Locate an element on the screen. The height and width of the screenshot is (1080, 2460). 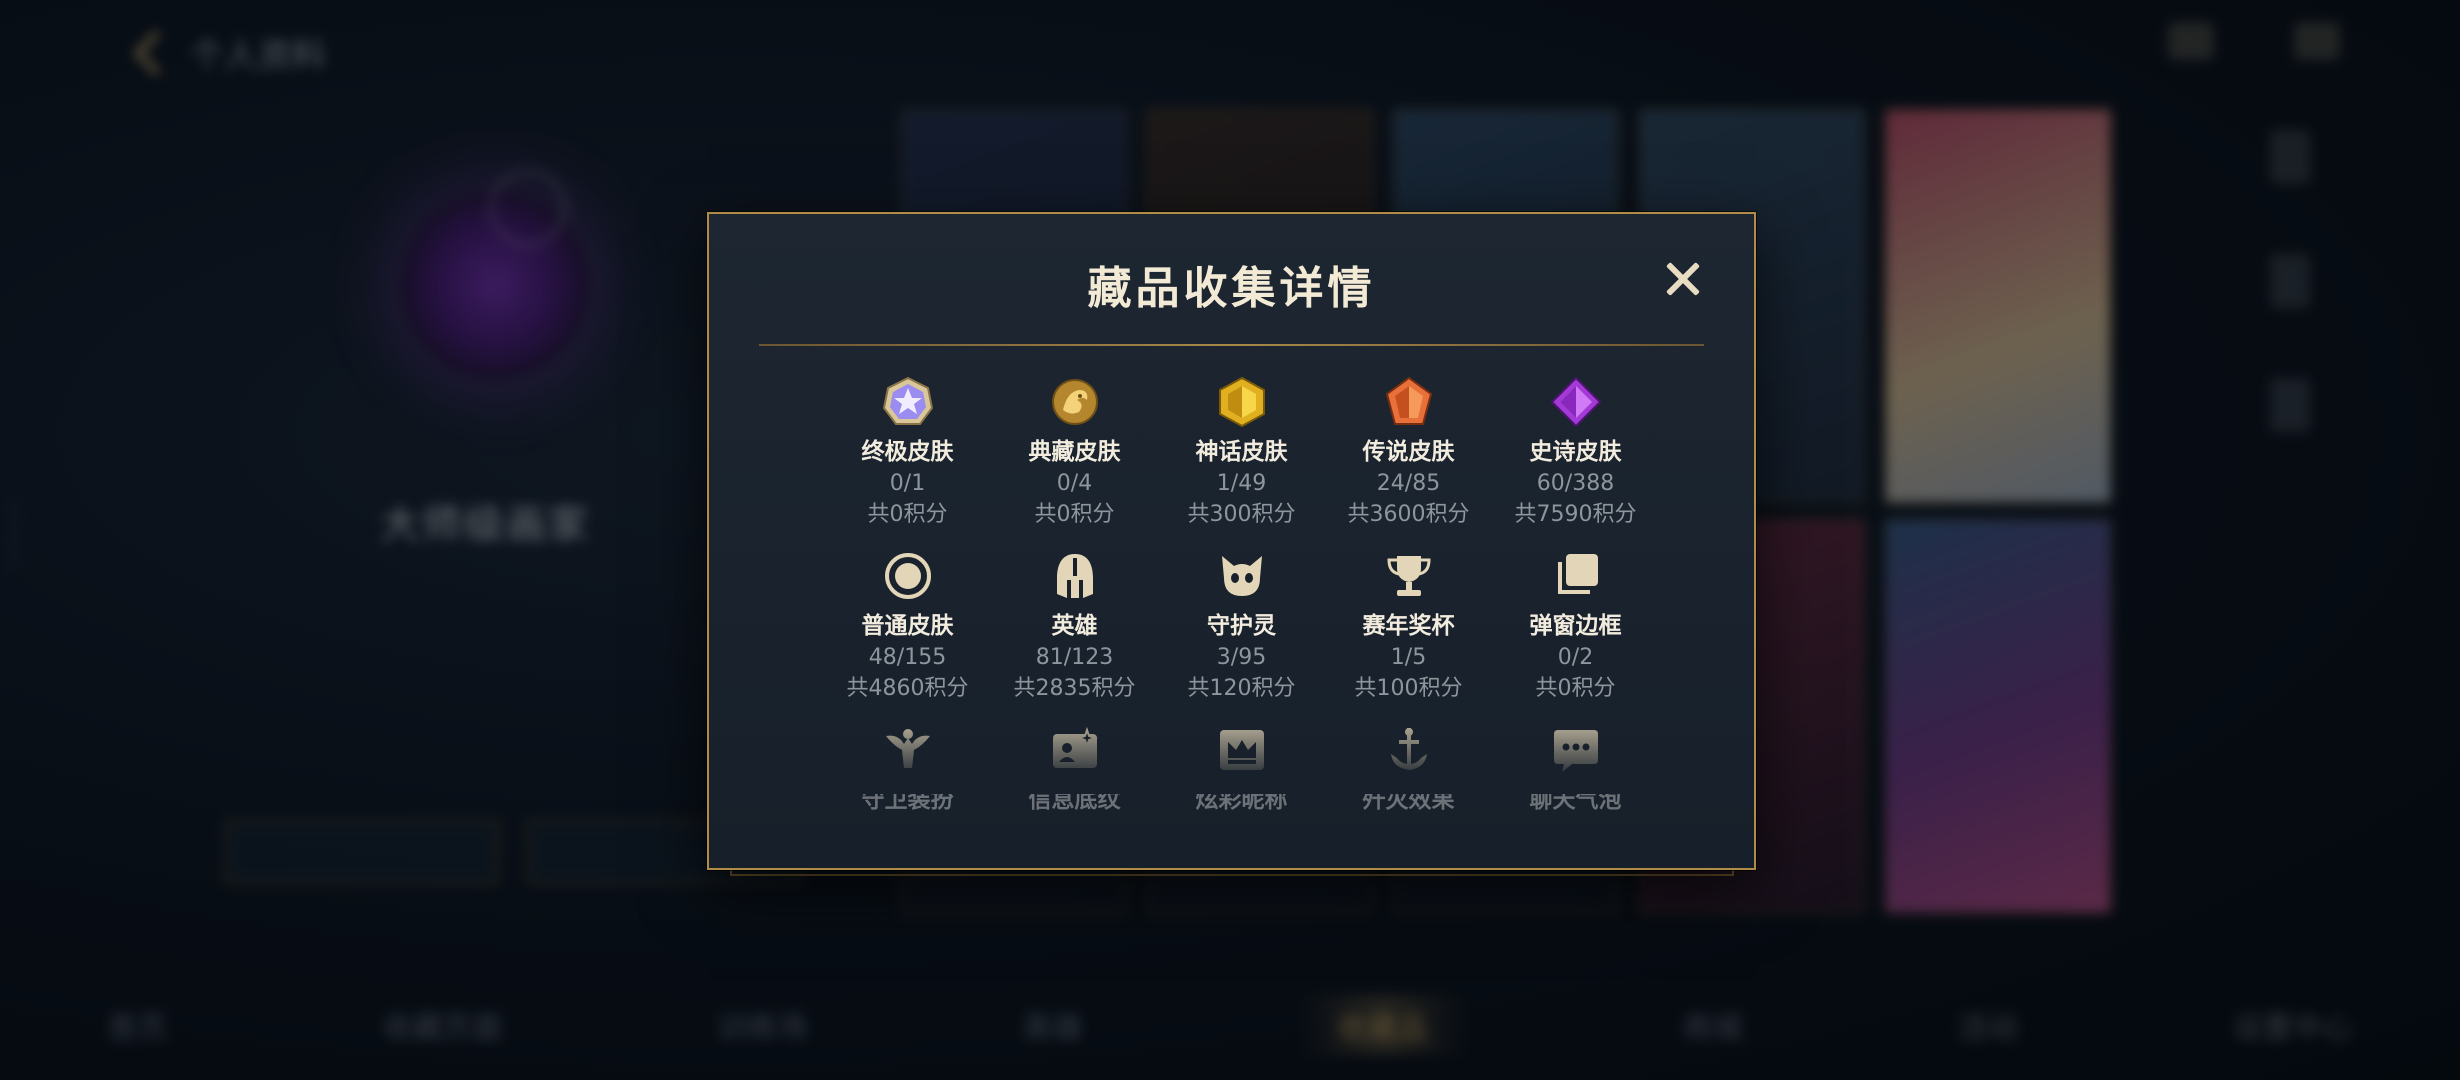
item-points: 共120积分 is located at coordinates (1241, 688).